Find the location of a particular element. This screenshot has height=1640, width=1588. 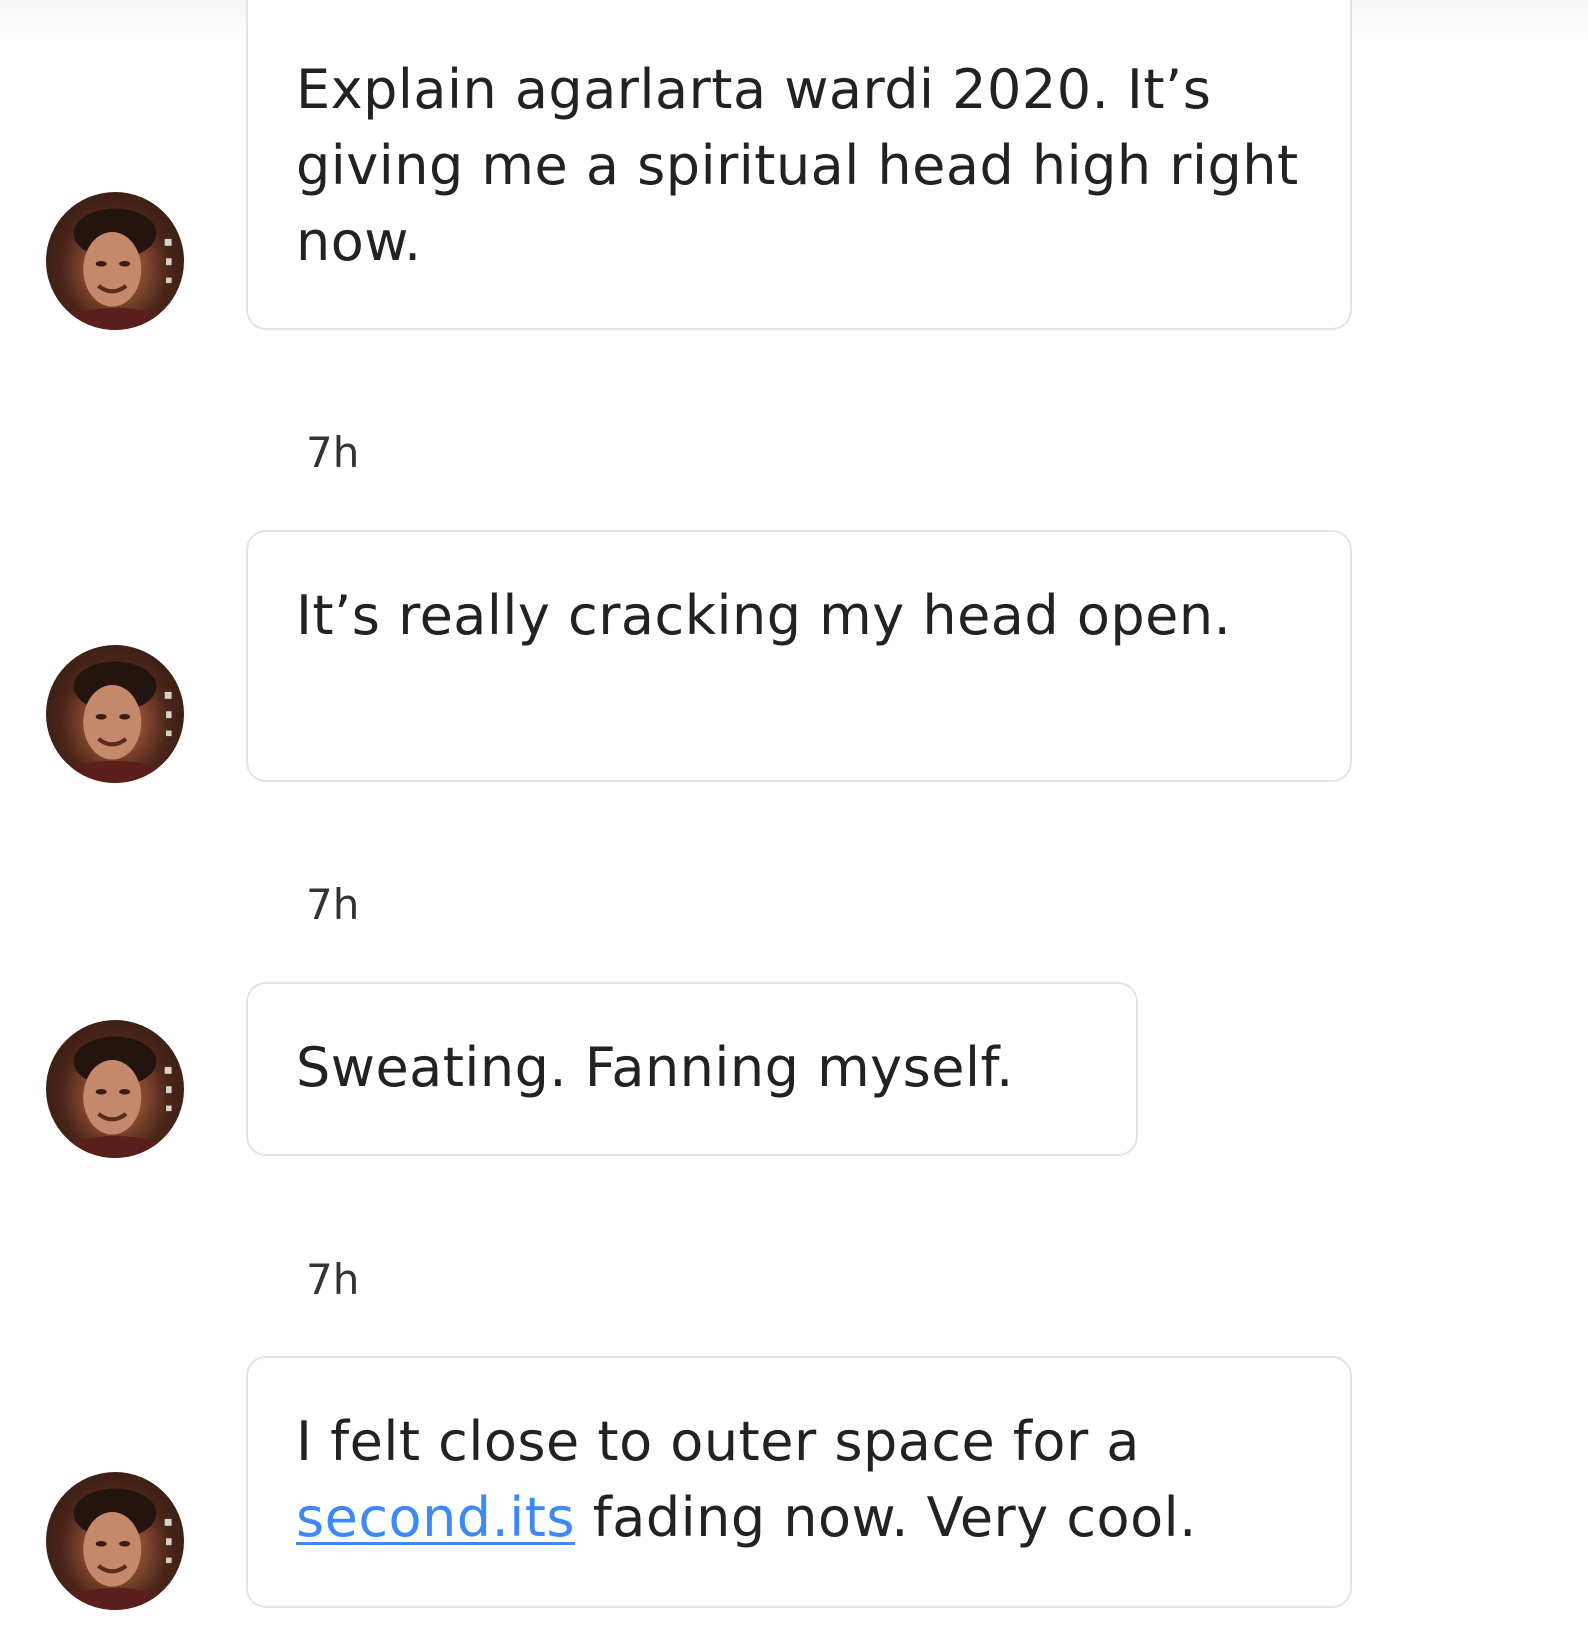

message-text-before: I felt close to outer space for a is located at coordinates (718, 1441).